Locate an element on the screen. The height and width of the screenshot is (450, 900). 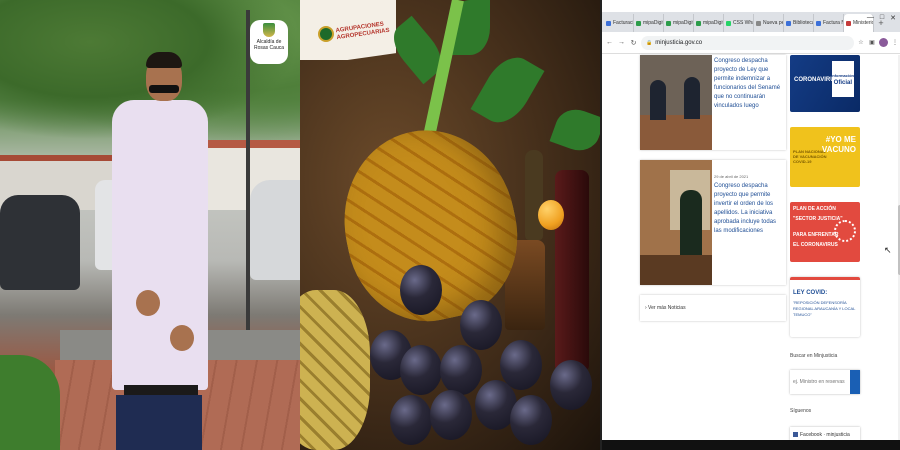
facebook-label: Facebook · minjusticia is located at coordinates (825, 435).